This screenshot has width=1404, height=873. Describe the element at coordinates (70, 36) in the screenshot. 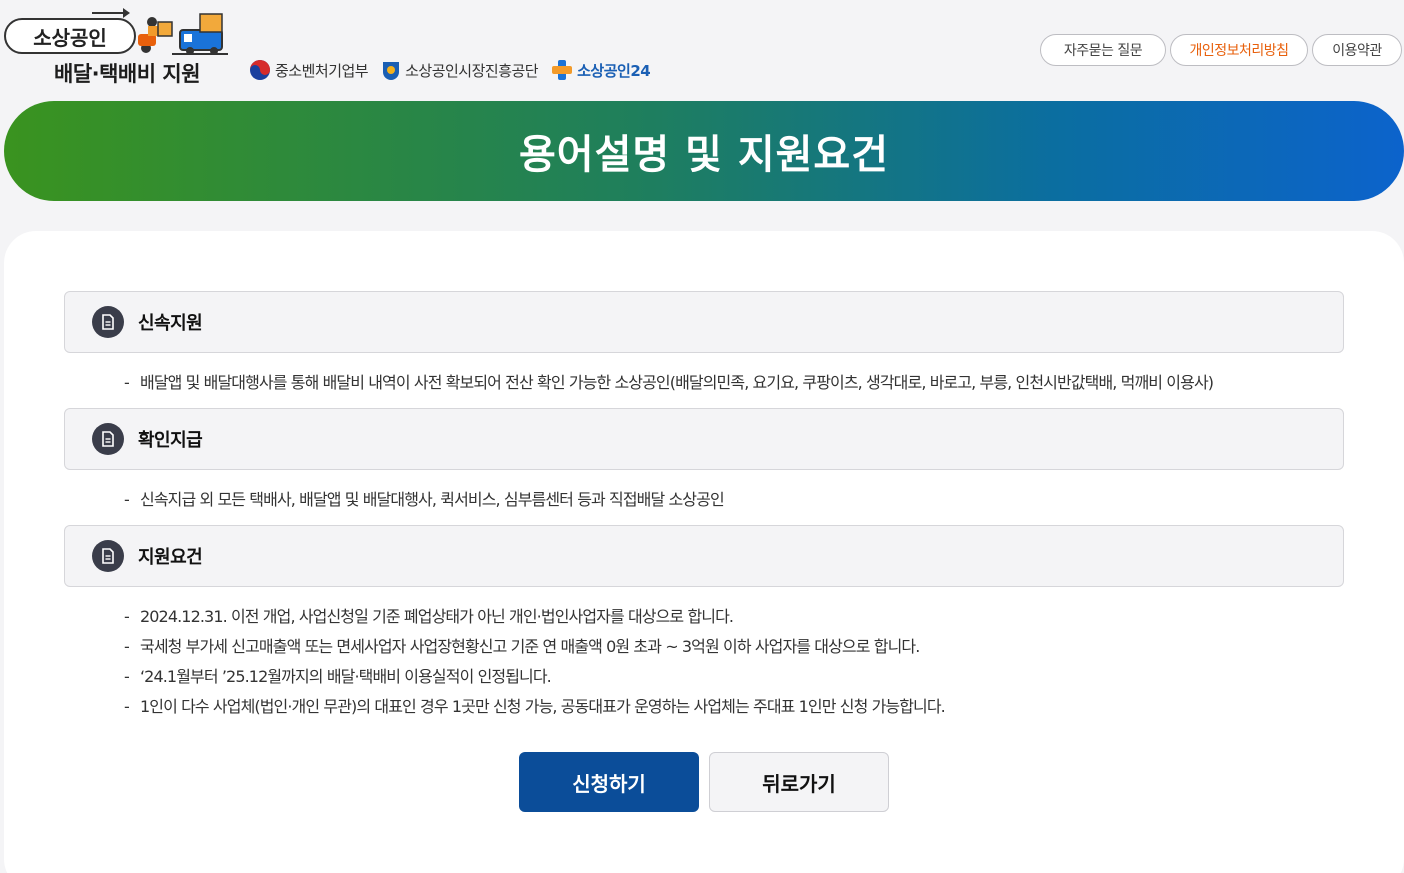

I see `logo-title: 소상공인` at that location.